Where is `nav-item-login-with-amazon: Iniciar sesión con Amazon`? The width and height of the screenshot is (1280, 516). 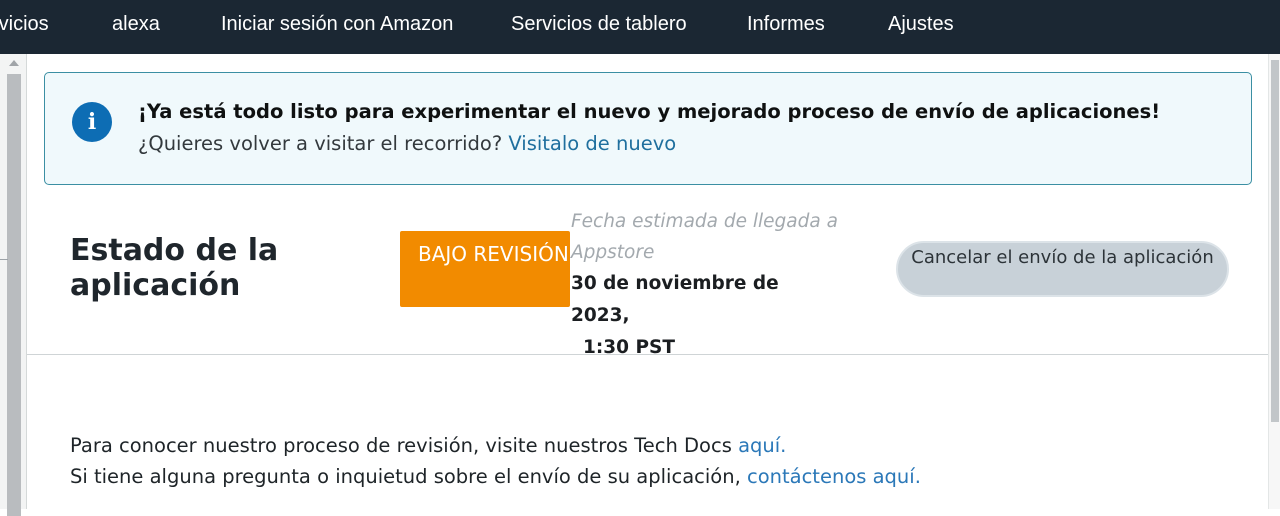 nav-item-login-with-amazon: Iniciar sesión con Amazon is located at coordinates (337, 24).